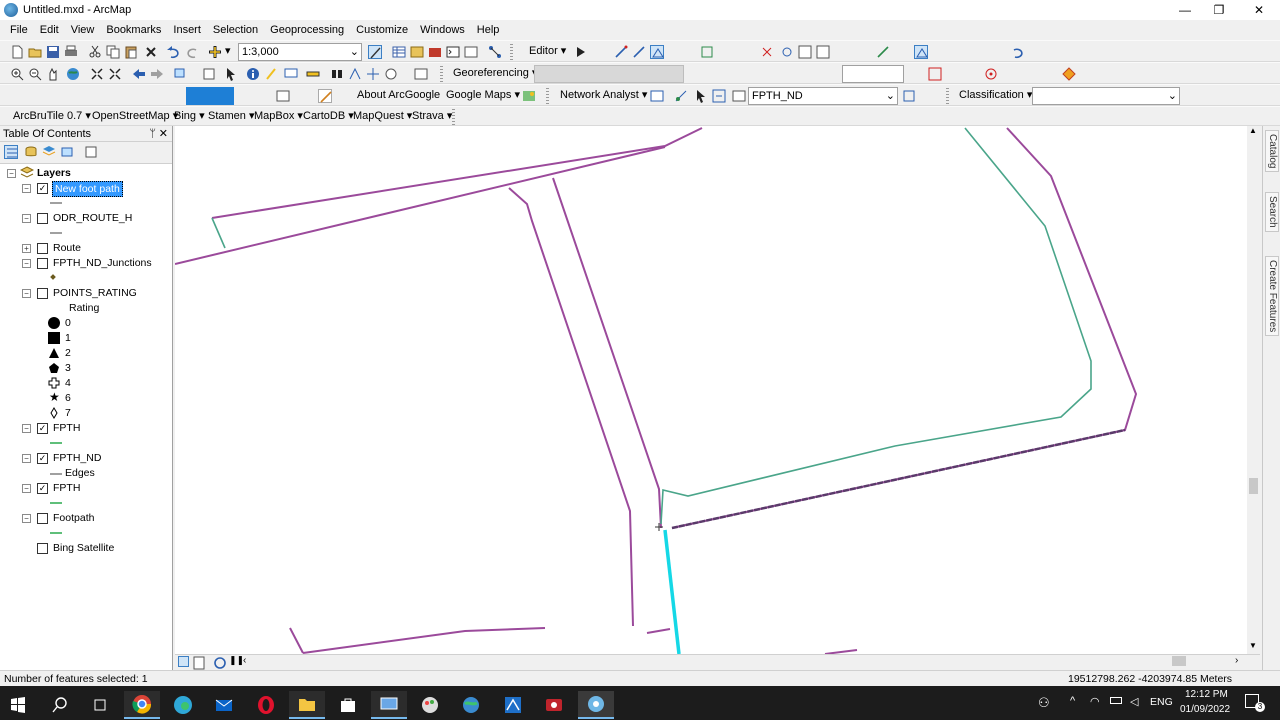  What do you see at coordinates (471, 705) in the screenshot?
I see `globe-icon` at bounding box center [471, 705].